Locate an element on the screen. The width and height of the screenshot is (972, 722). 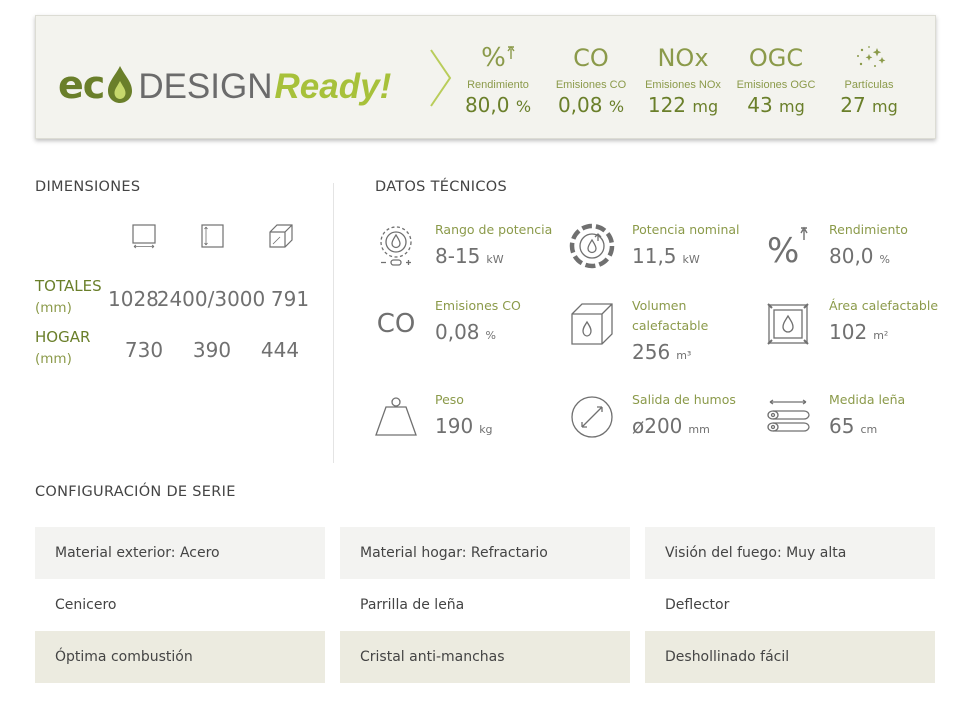
flue-outlet-icon is located at coordinates (592, 417).